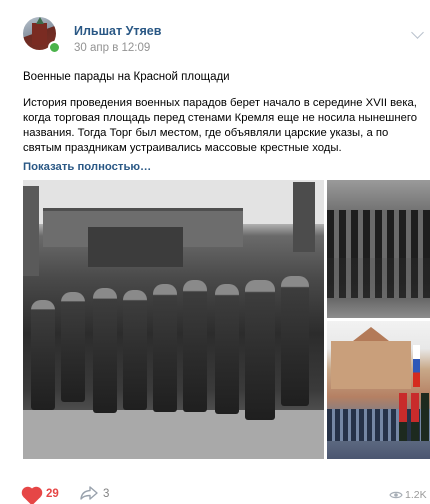 The height and width of the screenshot is (504, 430). Describe the element at coordinates (416, 495) in the screenshot. I see `views-count: 1.2K` at that location.